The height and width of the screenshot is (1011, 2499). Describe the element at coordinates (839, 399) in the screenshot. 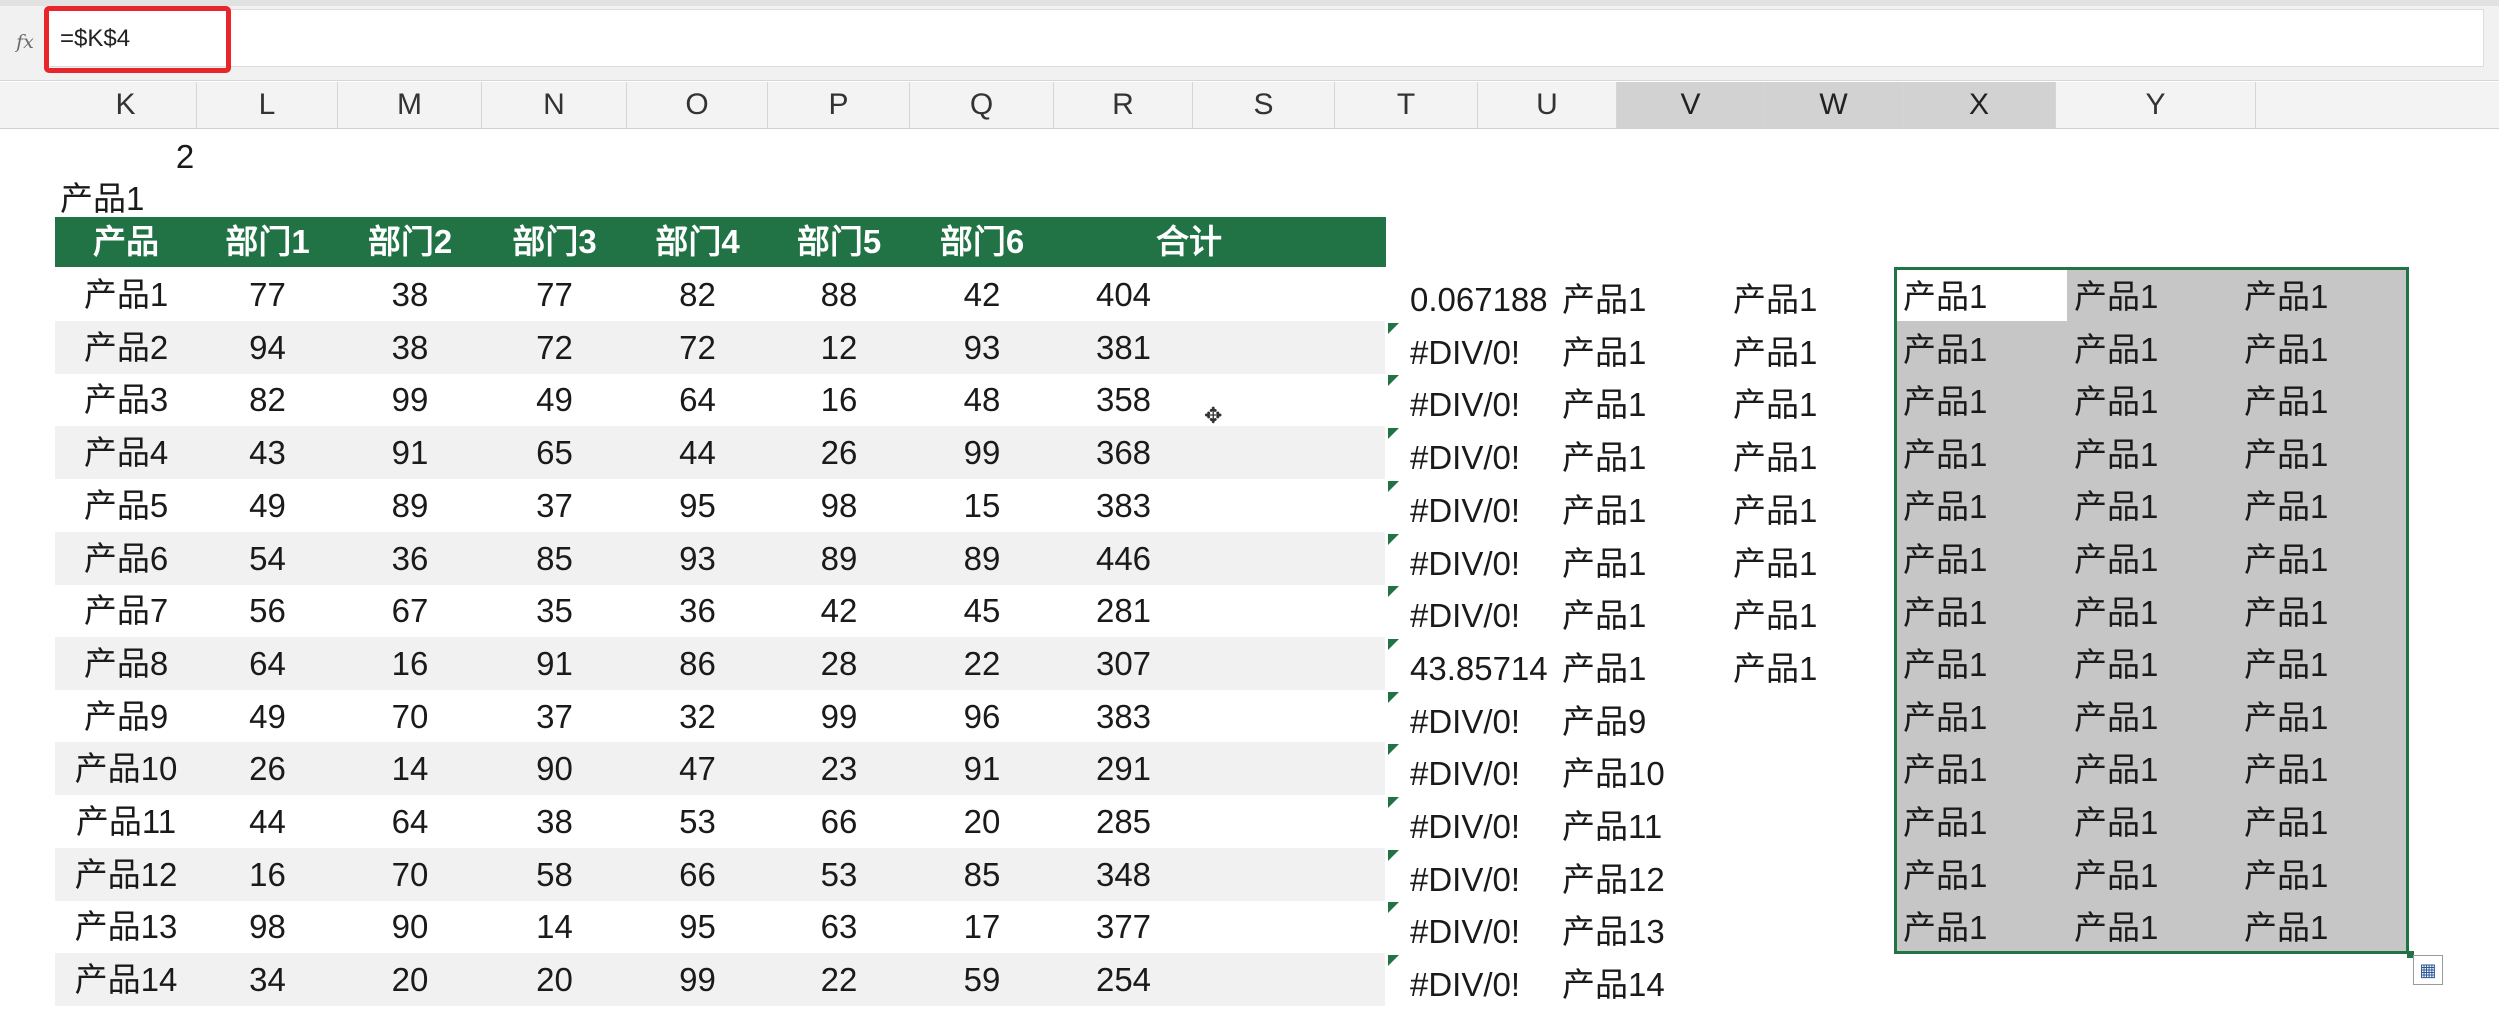

I see `table-cell: 16` at that location.